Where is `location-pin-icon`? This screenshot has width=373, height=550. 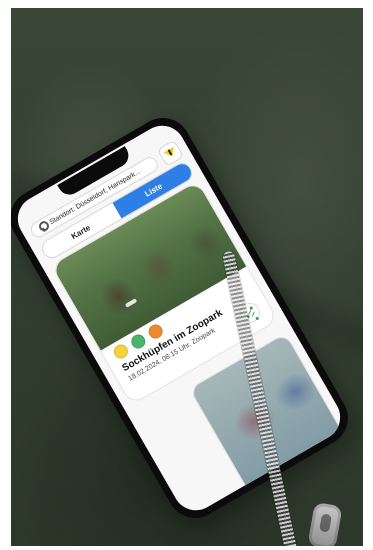 location-pin-icon is located at coordinates (42, 227).